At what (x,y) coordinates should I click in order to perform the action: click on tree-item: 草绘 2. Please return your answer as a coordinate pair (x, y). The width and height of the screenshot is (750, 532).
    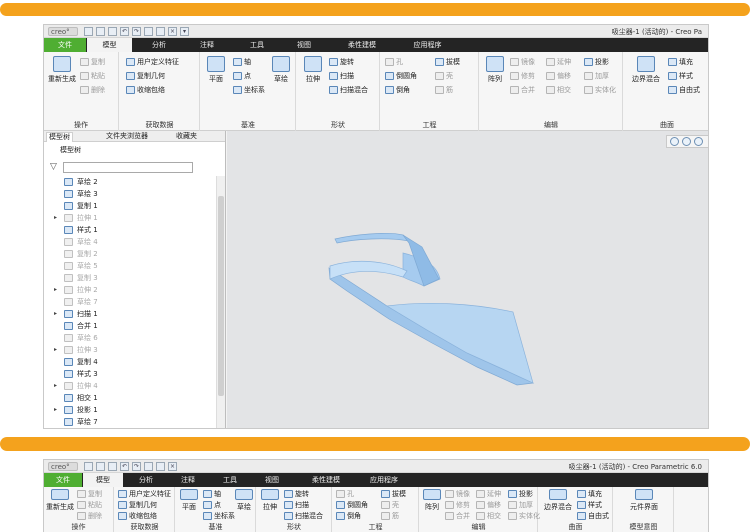
    Looking at the image, I should click on (130, 182).